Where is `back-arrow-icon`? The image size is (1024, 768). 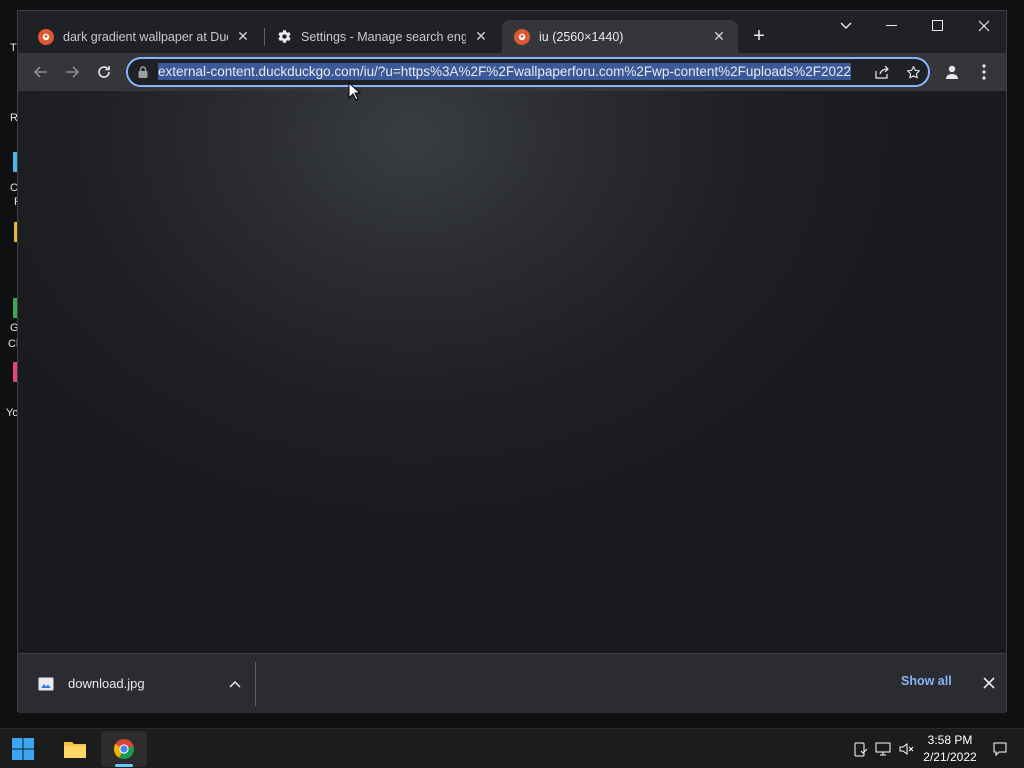
back-arrow-icon is located at coordinates (40, 72).